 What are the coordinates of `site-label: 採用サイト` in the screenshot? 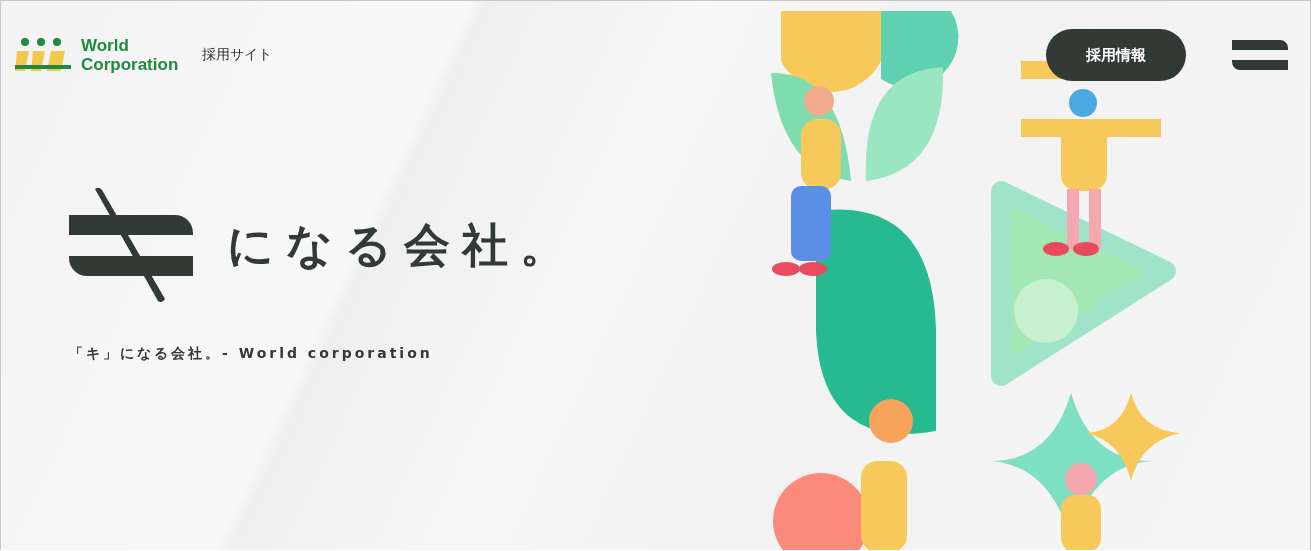 It's located at (237, 55).